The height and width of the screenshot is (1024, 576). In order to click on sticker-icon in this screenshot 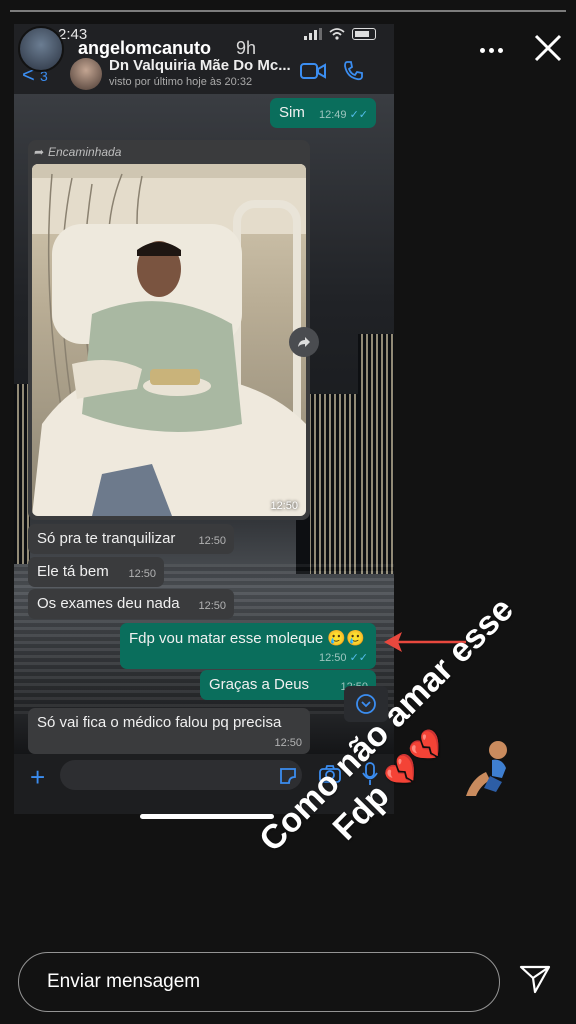, I will do `click(288, 776)`.